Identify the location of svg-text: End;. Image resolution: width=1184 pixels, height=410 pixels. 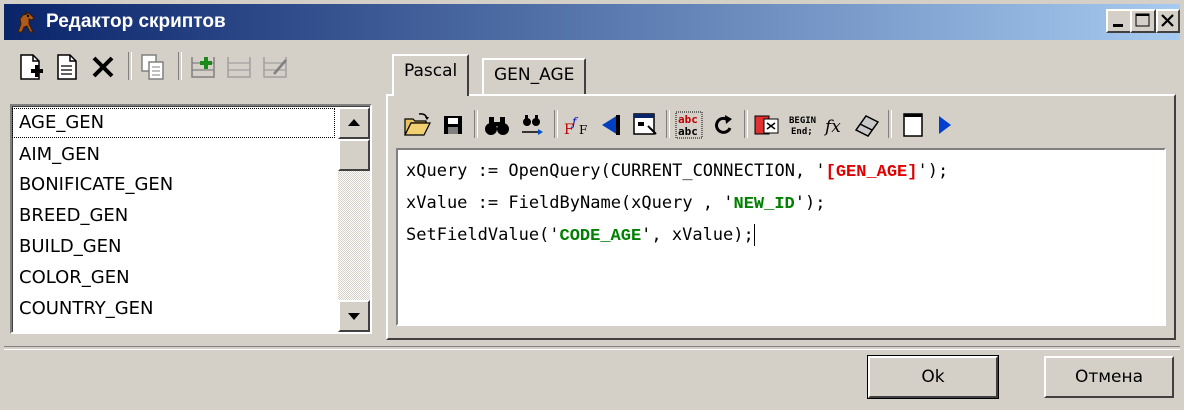
(802, 132).